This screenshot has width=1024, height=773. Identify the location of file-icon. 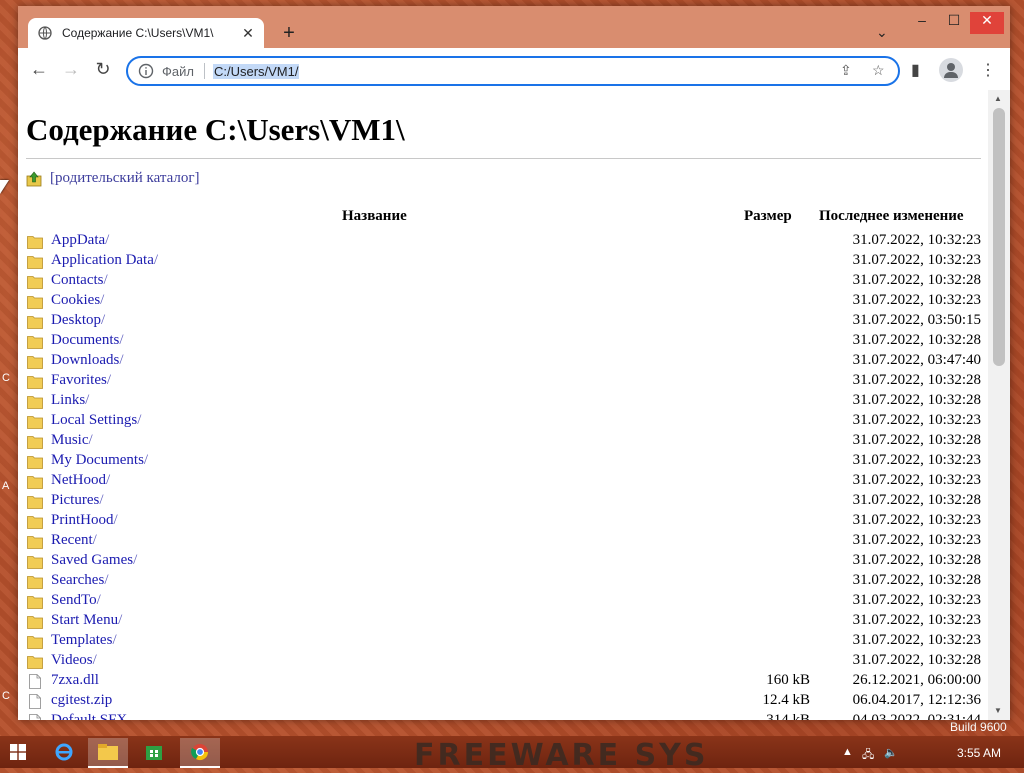
(35, 701).